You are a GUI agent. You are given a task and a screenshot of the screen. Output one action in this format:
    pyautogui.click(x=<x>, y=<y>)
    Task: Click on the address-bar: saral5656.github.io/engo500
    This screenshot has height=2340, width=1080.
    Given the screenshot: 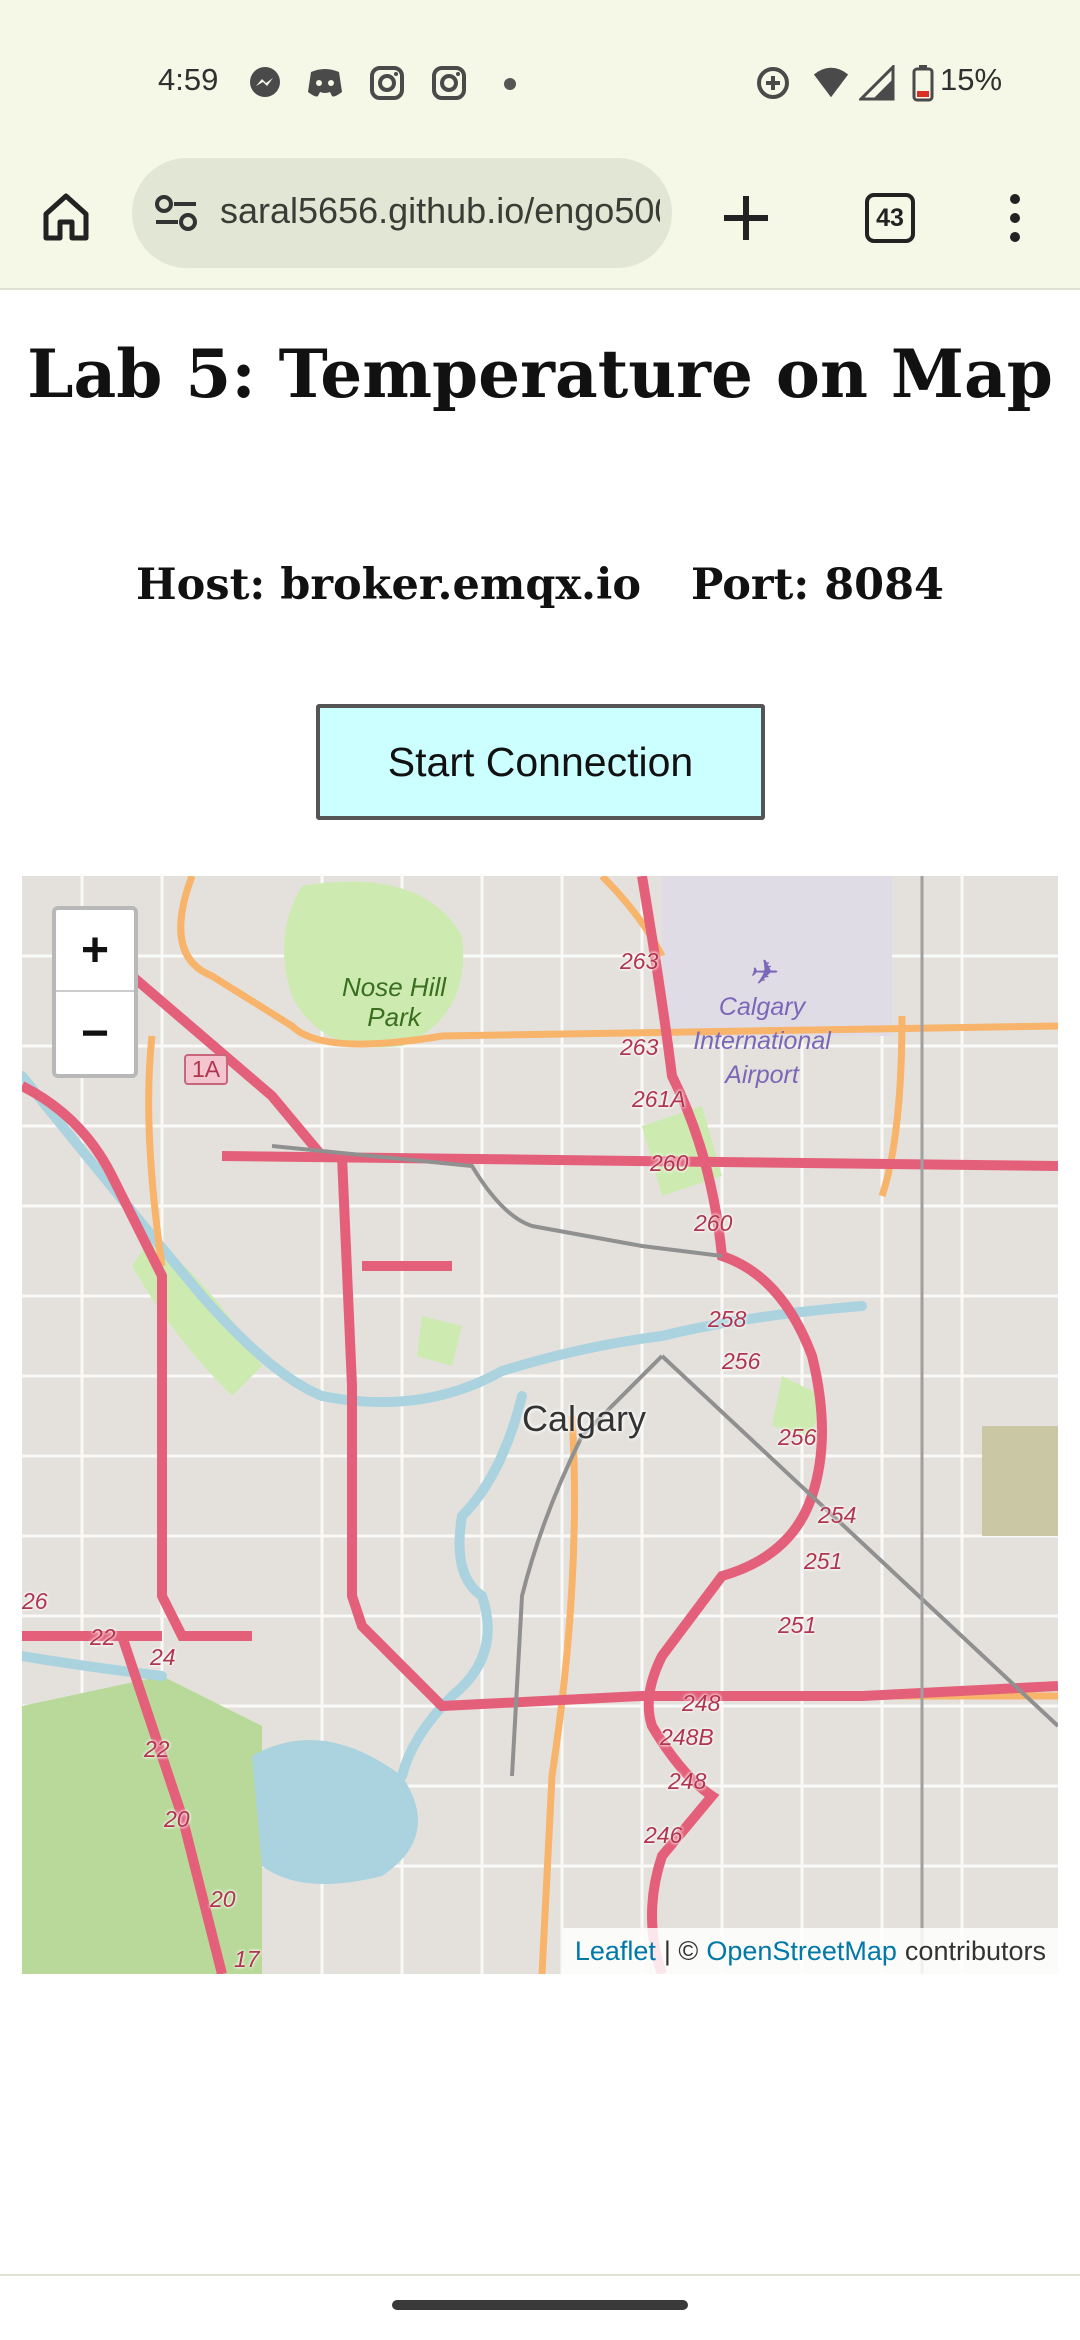 What is the action you would take?
    pyautogui.click(x=402, y=213)
    